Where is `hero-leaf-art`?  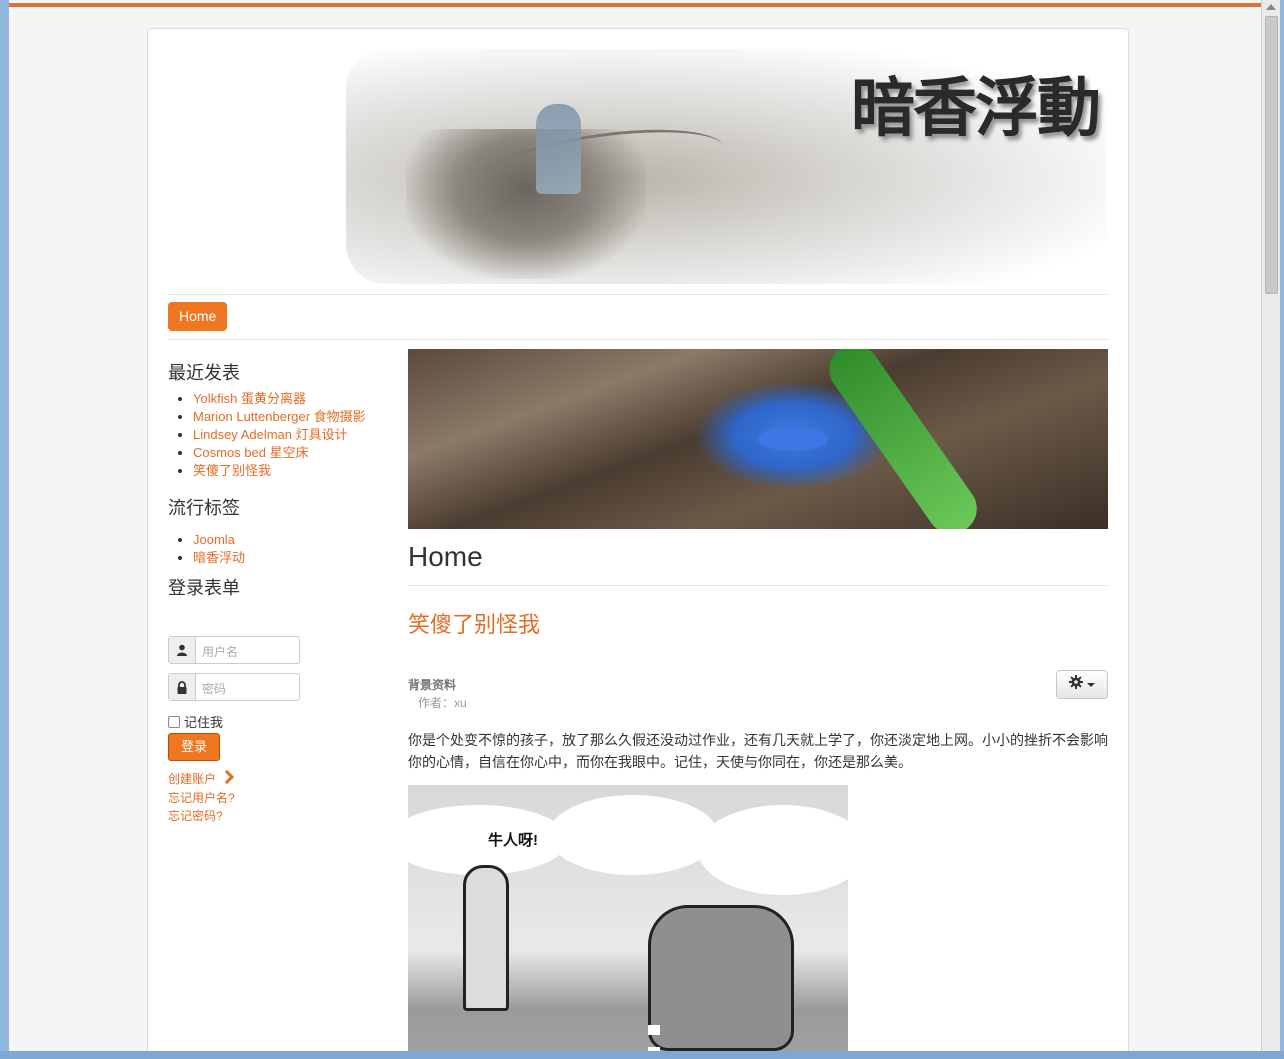
hero-leaf-art is located at coordinates (903, 439).